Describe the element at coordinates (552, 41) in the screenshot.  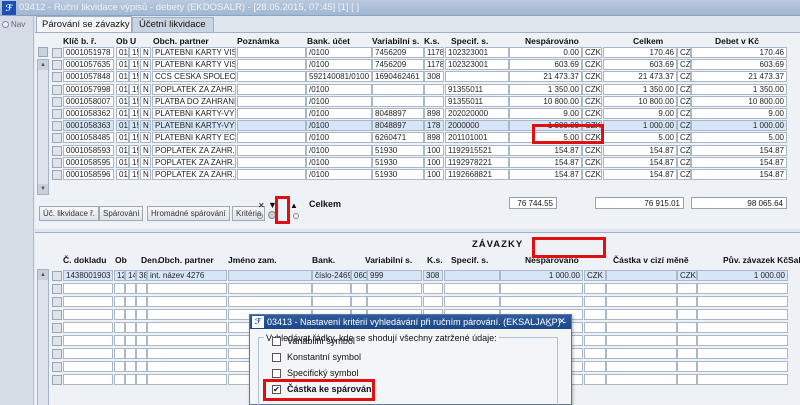
I see `col-header-nesparovano: Nespárováno` at that location.